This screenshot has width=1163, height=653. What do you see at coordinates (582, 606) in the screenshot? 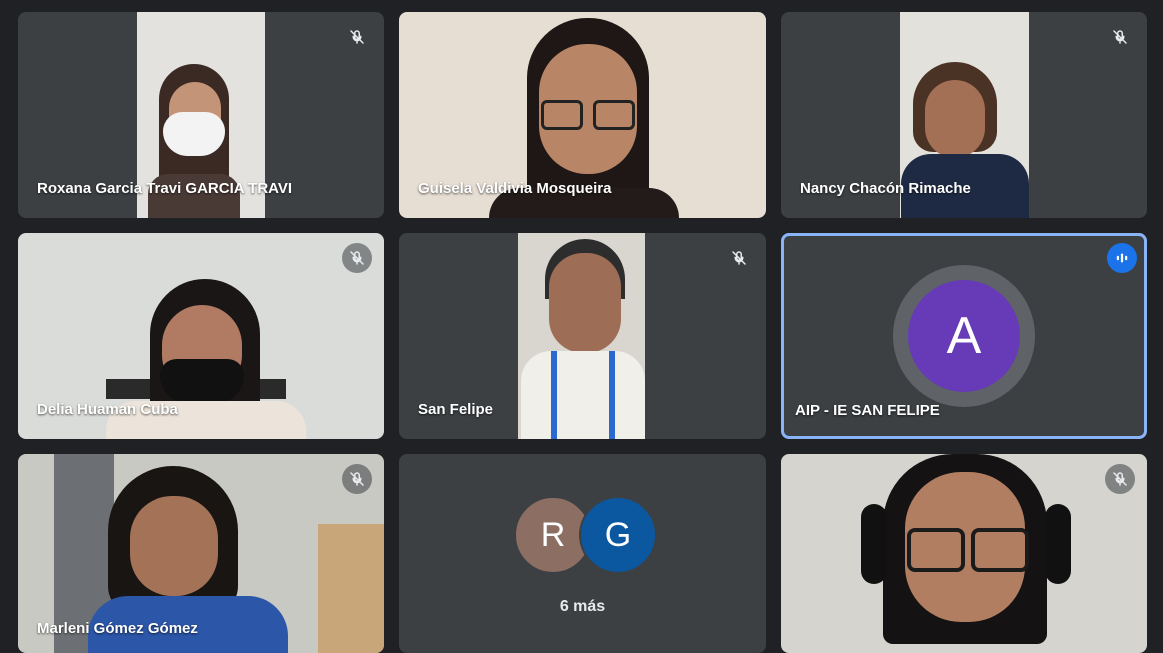
I see `more-participants-label: 6 más` at bounding box center [582, 606].